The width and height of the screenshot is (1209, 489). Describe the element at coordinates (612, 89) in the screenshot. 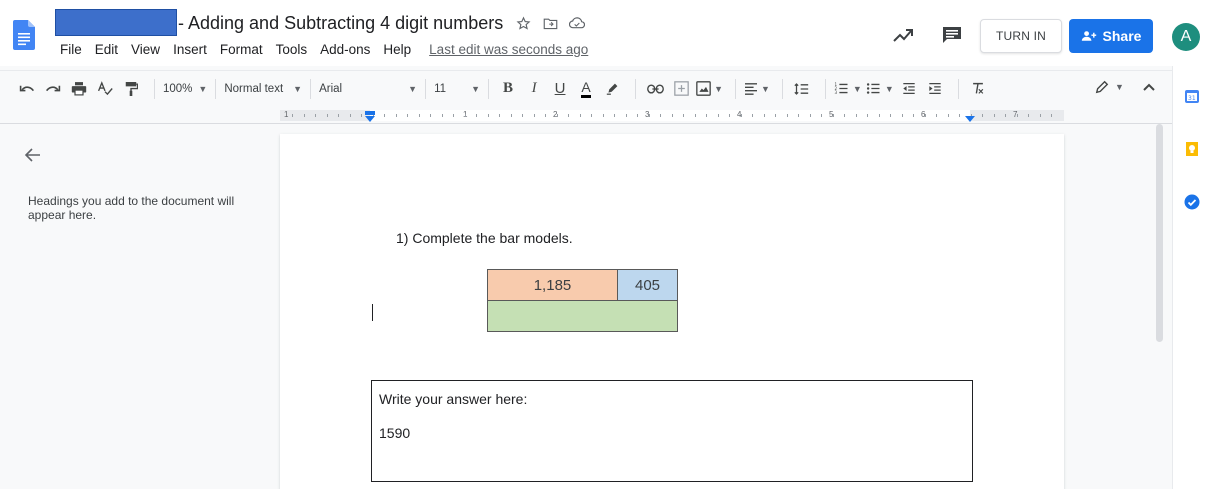

I see `highlight-icon` at that location.